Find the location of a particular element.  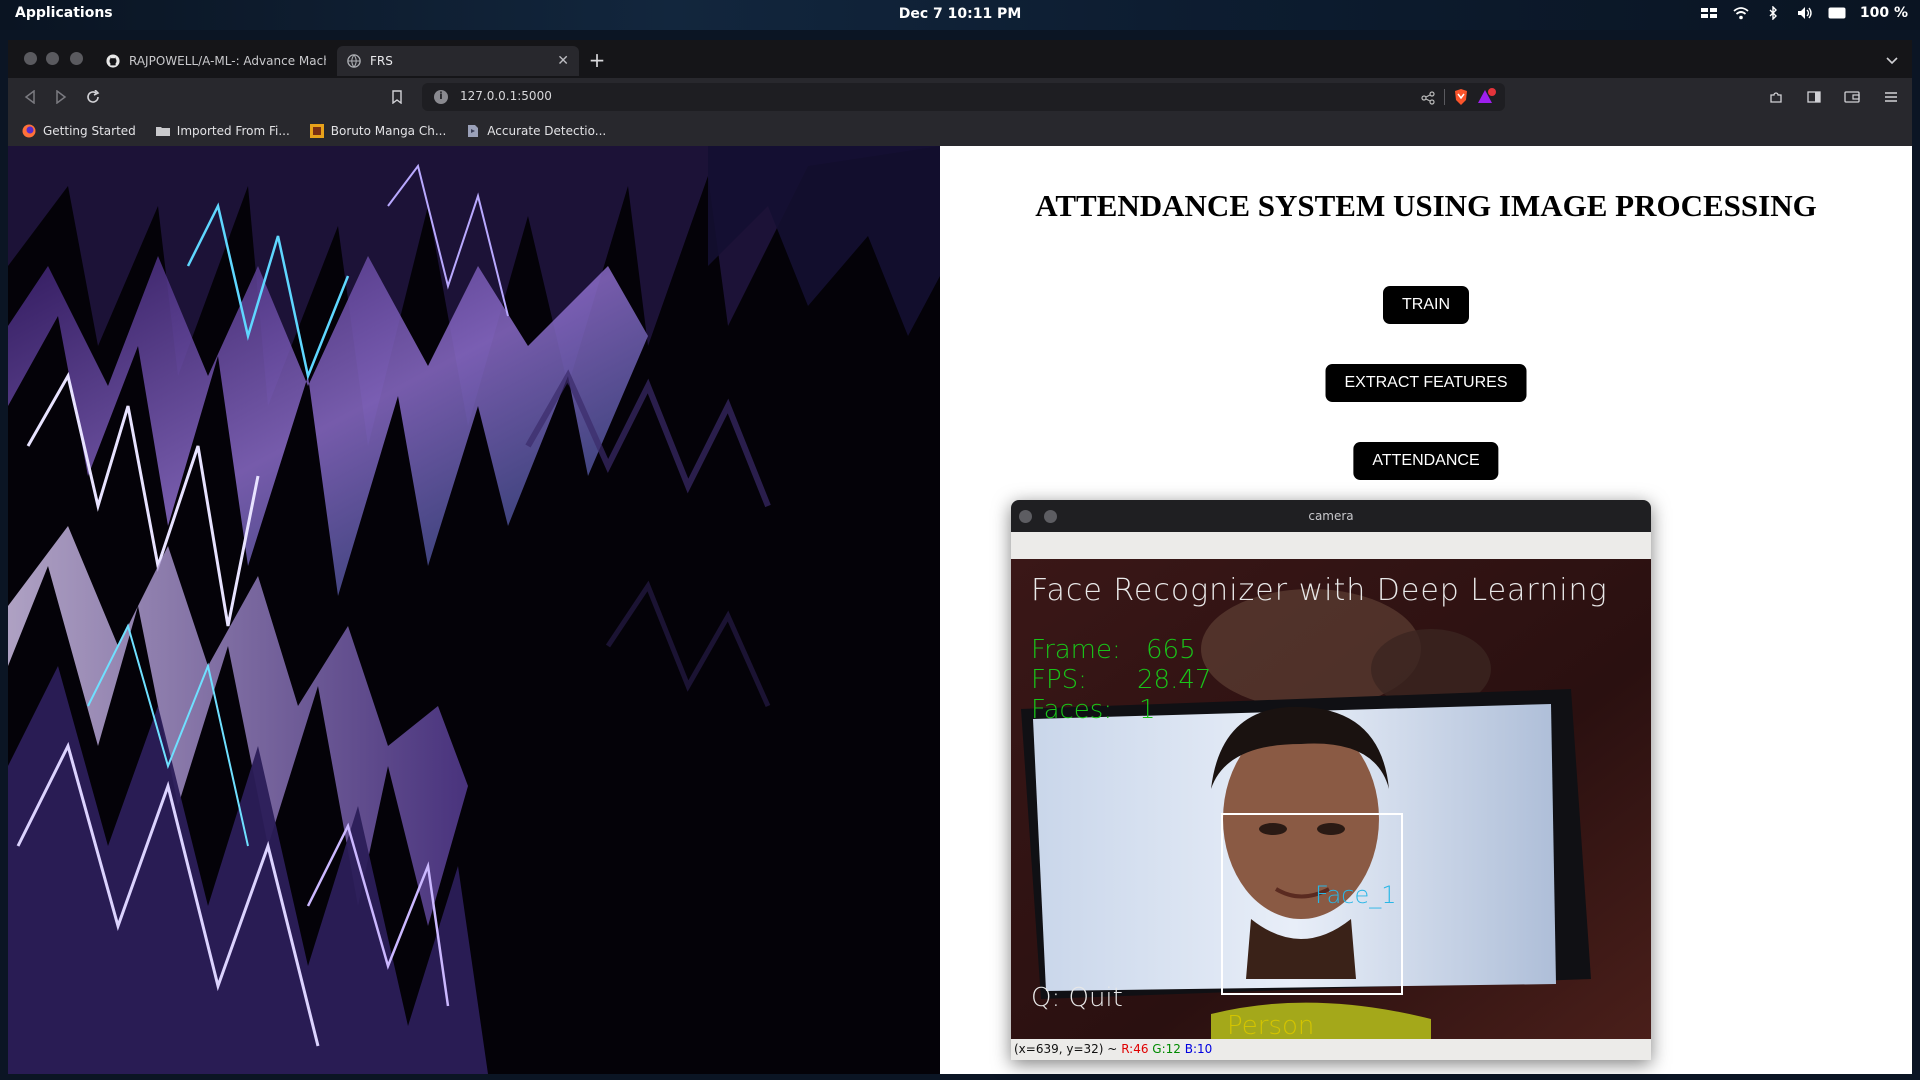

camera-status-bar: (x=639, y=32) ~ R:46 G:12 B:10 is located at coordinates (1331, 1049).